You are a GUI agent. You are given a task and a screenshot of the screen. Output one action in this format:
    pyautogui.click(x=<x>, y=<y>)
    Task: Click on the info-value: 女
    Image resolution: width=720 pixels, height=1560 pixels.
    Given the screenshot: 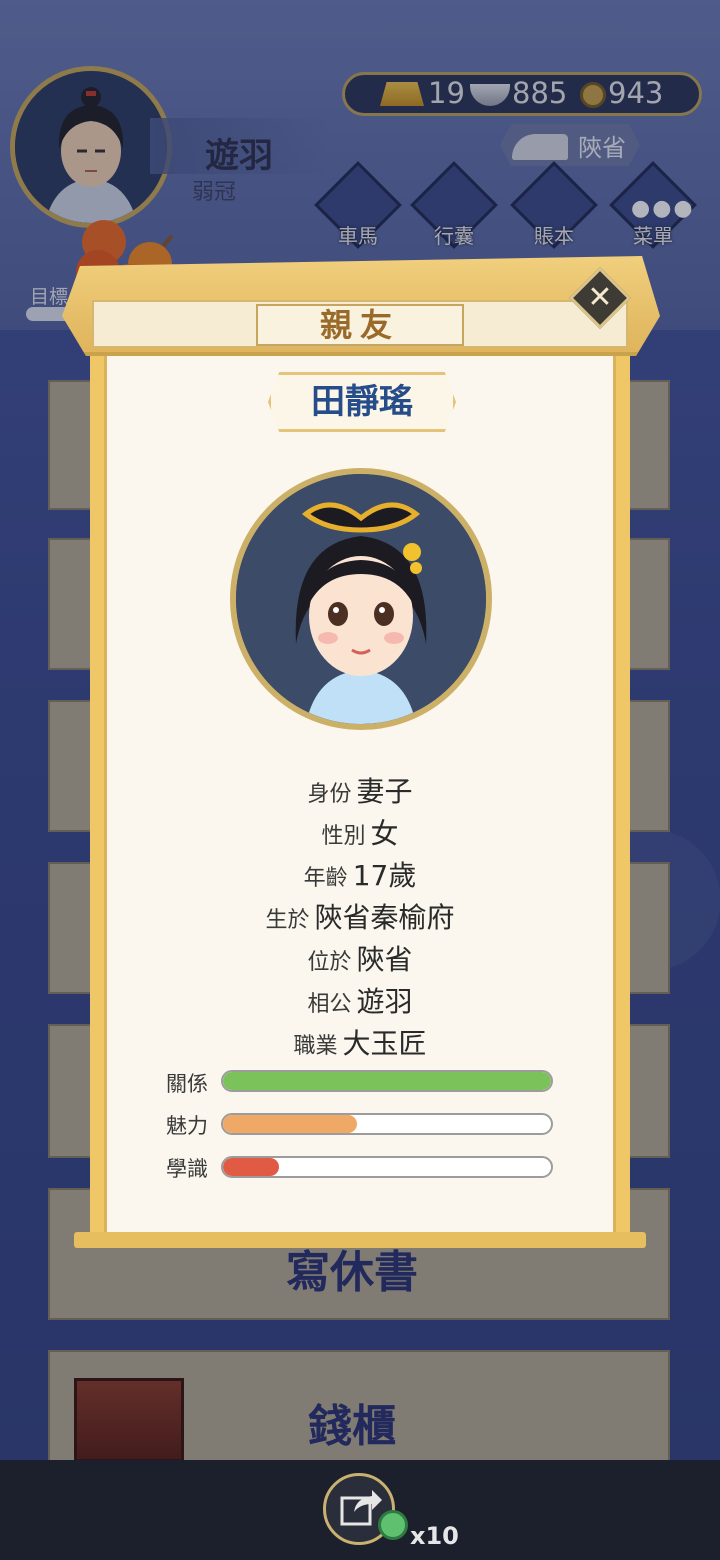 What is the action you would take?
    pyautogui.click(x=384, y=833)
    